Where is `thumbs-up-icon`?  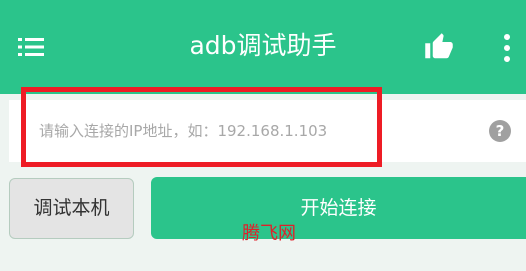
thumbs-up-icon is located at coordinates (439, 47).